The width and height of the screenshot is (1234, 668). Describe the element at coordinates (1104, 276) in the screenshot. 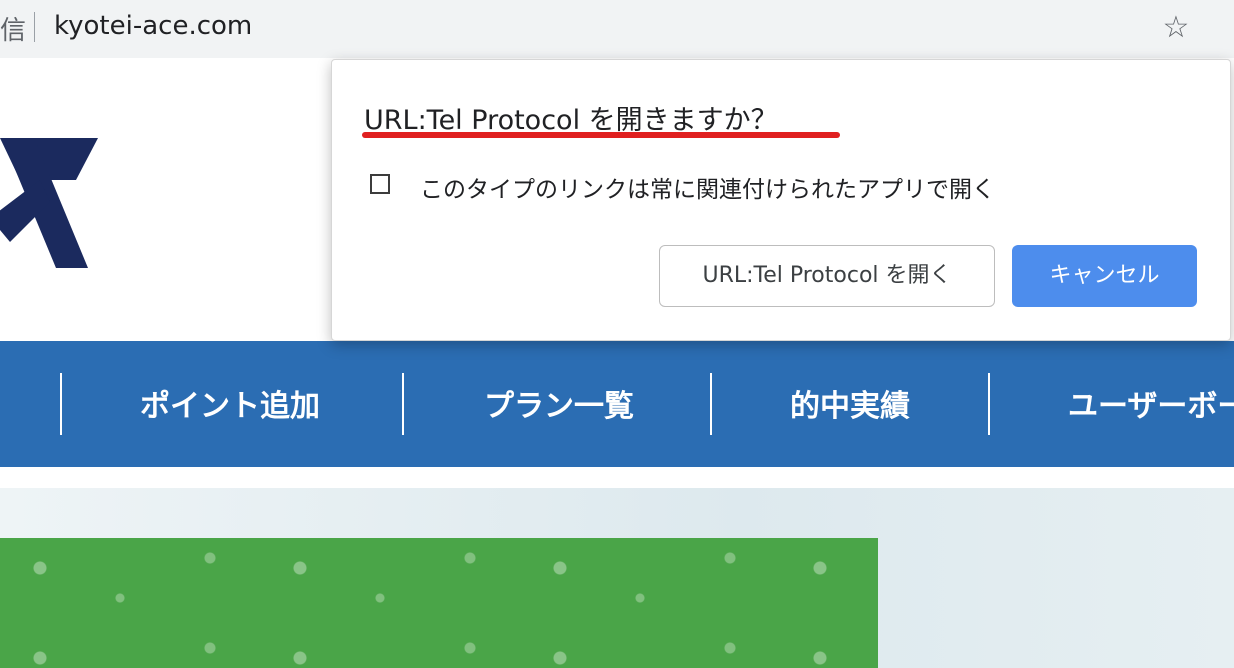

I see `cancel-button: キャンセル` at that location.